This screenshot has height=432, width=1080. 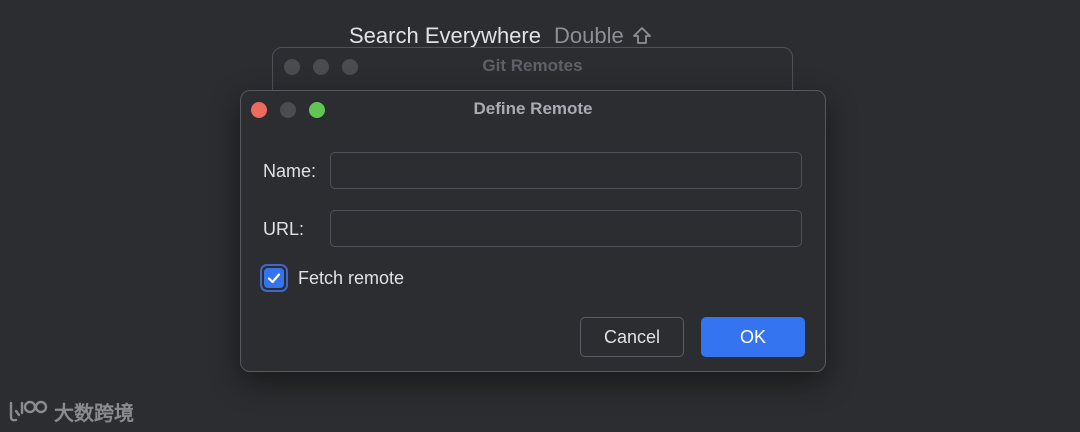 I want to click on dialog-title: Define Remote, so click(x=533, y=108).